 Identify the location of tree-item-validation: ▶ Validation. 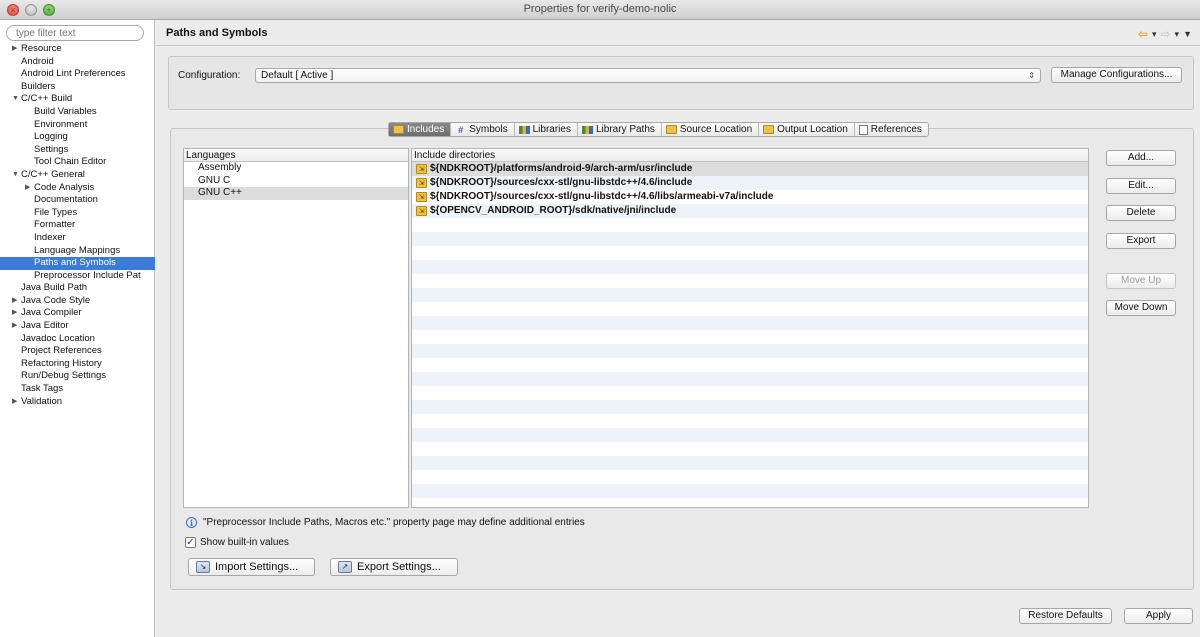
(77, 402).